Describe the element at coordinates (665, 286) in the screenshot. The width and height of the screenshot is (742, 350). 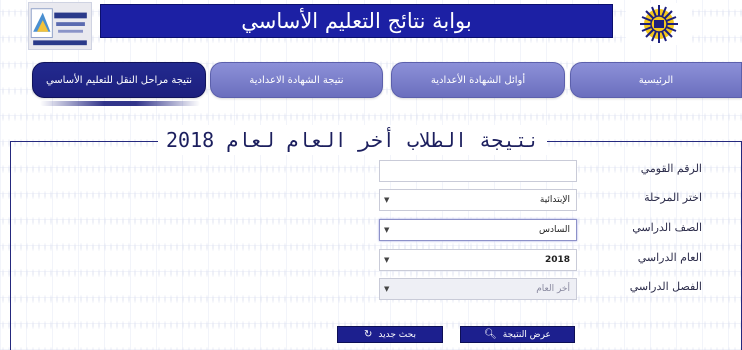
I see `term-label: الفصل الدراسي` at that location.